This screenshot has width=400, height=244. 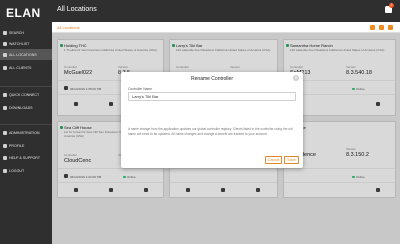 I want to click on sidebar-item-label: ALL LOCATIONS, so click(x=23, y=54).